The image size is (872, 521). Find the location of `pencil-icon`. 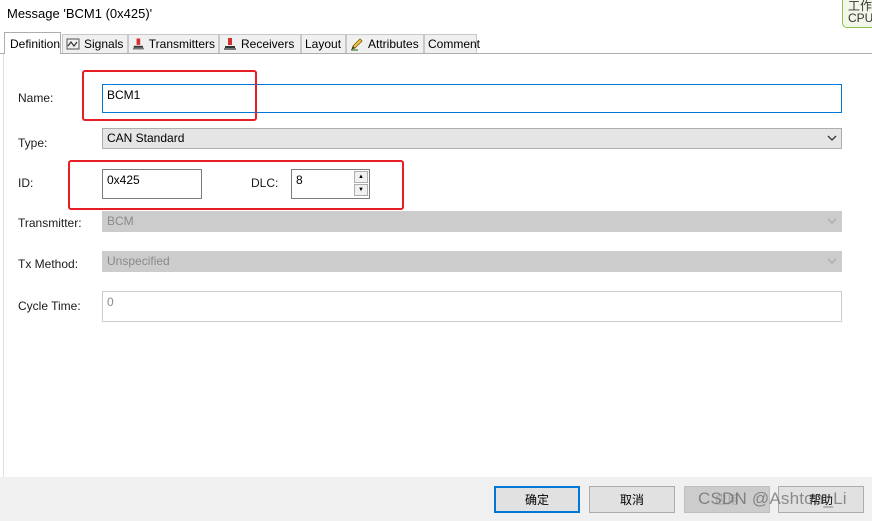

pencil-icon is located at coordinates (357, 44).